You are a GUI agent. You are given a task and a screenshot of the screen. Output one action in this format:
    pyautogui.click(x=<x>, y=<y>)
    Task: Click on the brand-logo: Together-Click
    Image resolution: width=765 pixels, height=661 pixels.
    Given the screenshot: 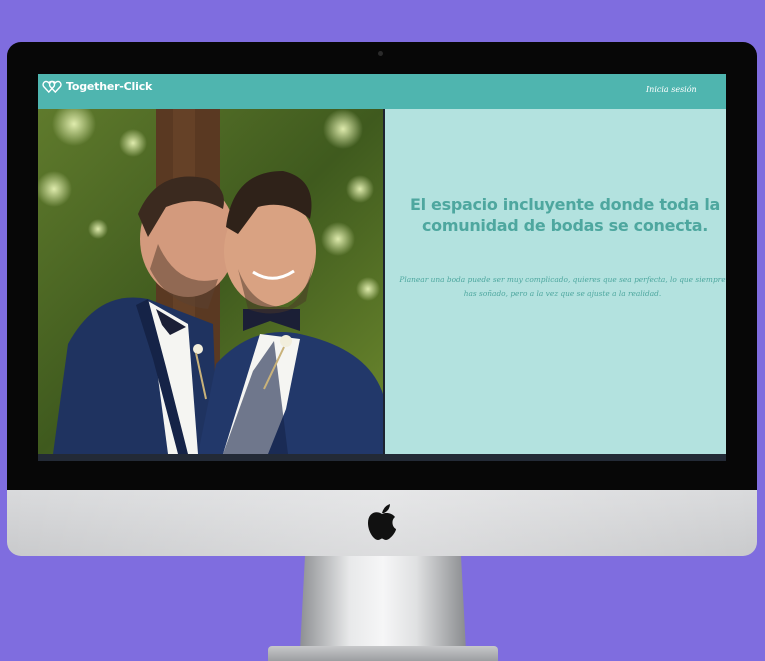 What is the action you would take?
    pyautogui.click(x=97, y=86)
    